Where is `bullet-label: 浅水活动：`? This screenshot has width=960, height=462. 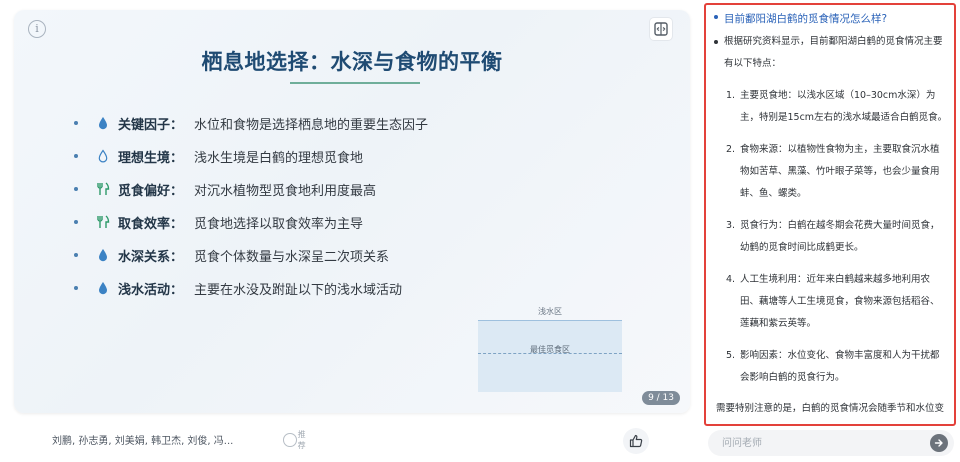 bullet-label: 浅水活动： is located at coordinates (151, 290).